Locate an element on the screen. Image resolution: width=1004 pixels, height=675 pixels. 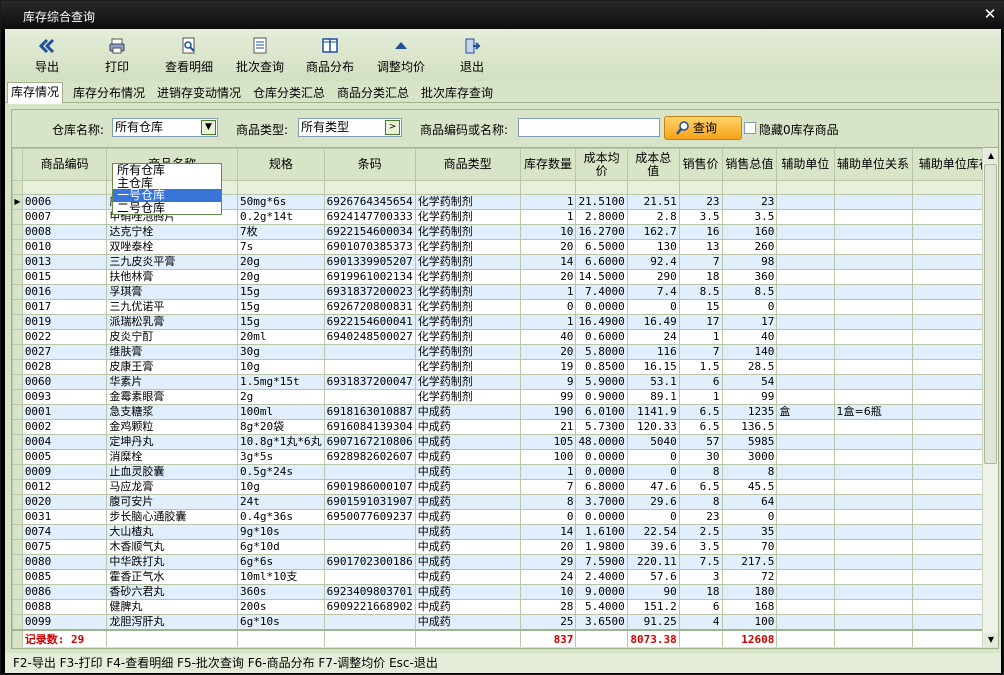
table-cell: 大山楂丸 is located at coordinates (172, 532).